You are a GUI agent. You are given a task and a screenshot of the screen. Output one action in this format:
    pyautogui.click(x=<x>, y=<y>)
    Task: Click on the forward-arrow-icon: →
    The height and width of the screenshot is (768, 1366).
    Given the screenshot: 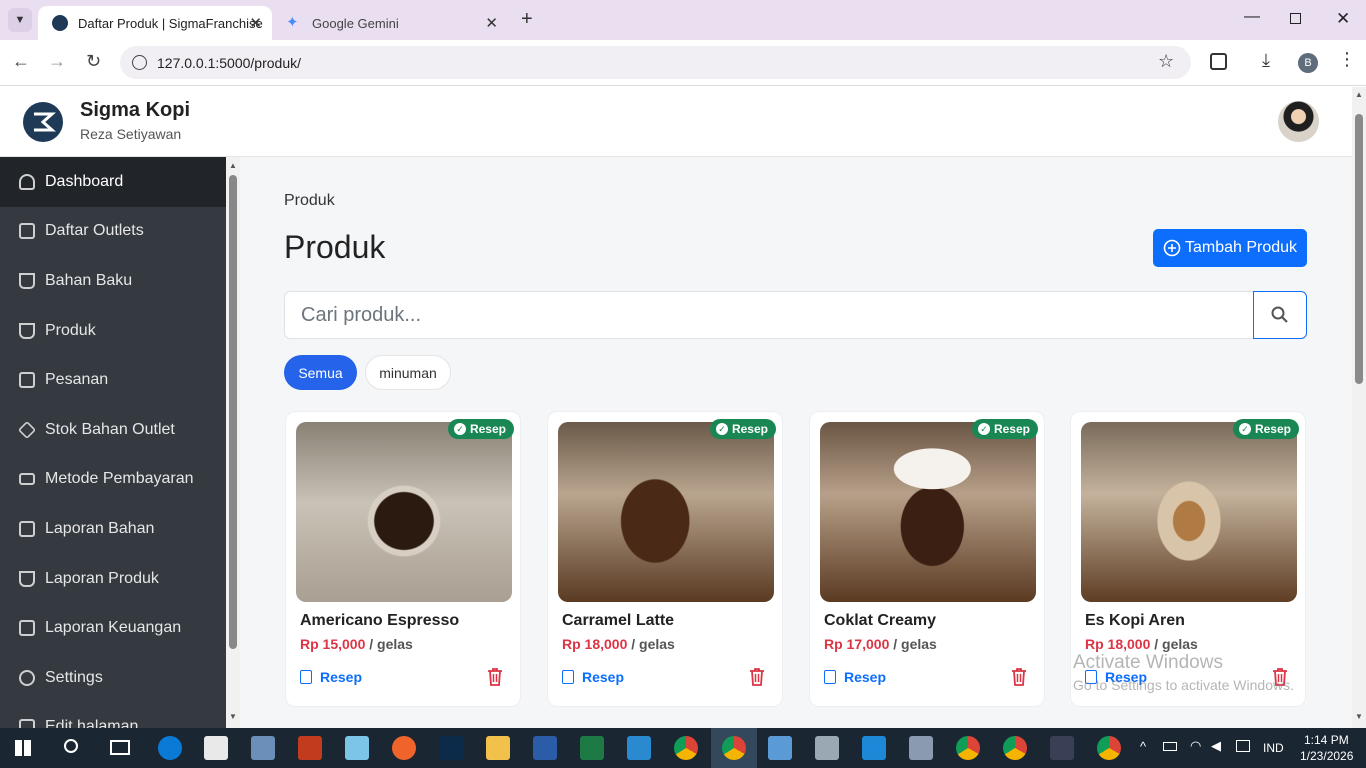 What is the action you would take?
    pyautogui.click(x=57, y=61)
    